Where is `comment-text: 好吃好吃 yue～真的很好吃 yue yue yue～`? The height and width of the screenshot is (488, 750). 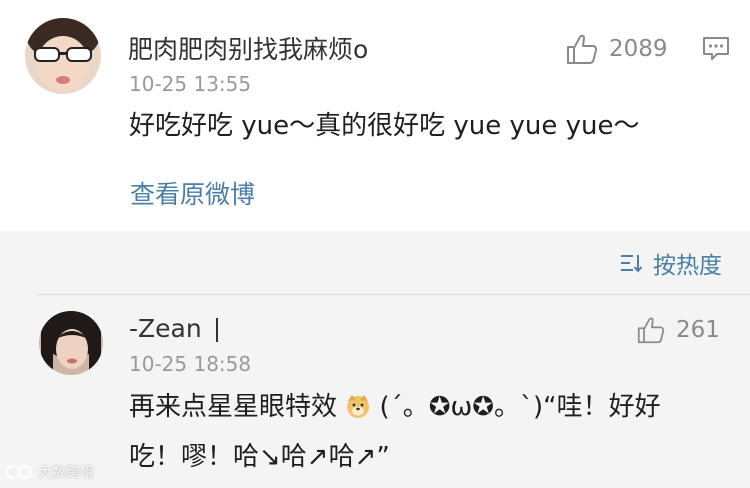
comment-text: 好吃好吃 yue～真的很好吃 yue yue yue～ is located at coordinates (384, 126).